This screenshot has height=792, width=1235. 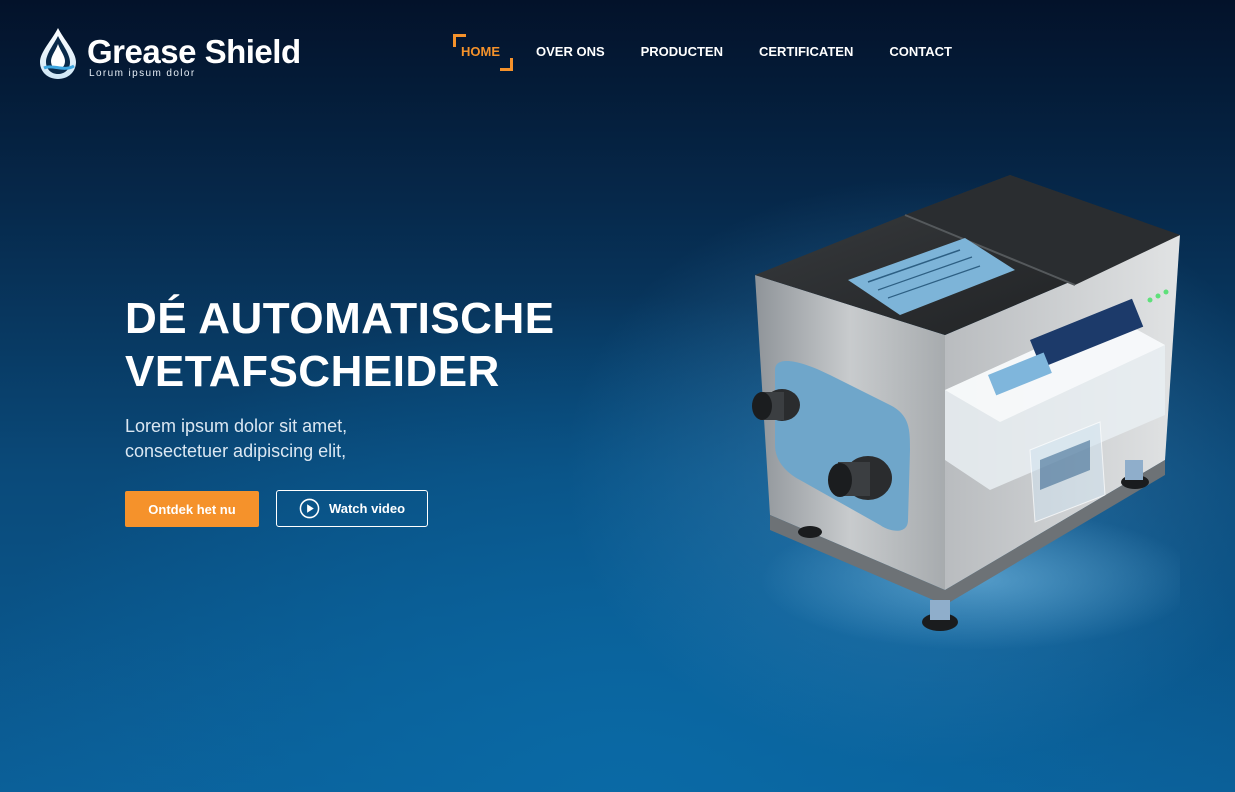 I want to click on brand-tagline: Lorum ipsum dolor, so click(x=142, y=73).